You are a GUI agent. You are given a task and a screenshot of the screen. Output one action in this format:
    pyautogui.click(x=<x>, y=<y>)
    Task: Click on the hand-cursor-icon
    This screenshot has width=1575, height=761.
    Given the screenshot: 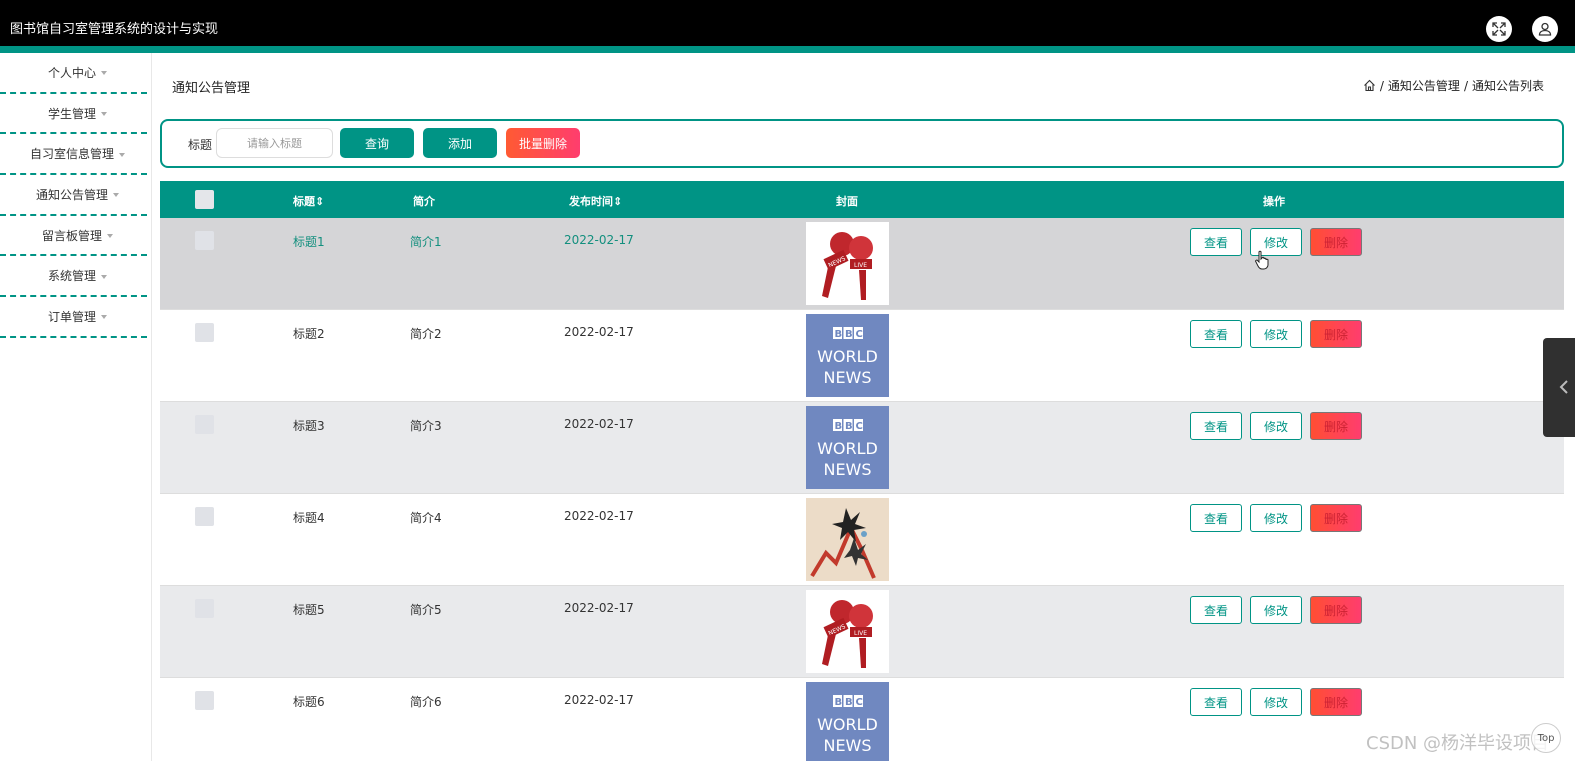 What is the action you would take?
    pyautogui.click(x=1262, y=260)
    